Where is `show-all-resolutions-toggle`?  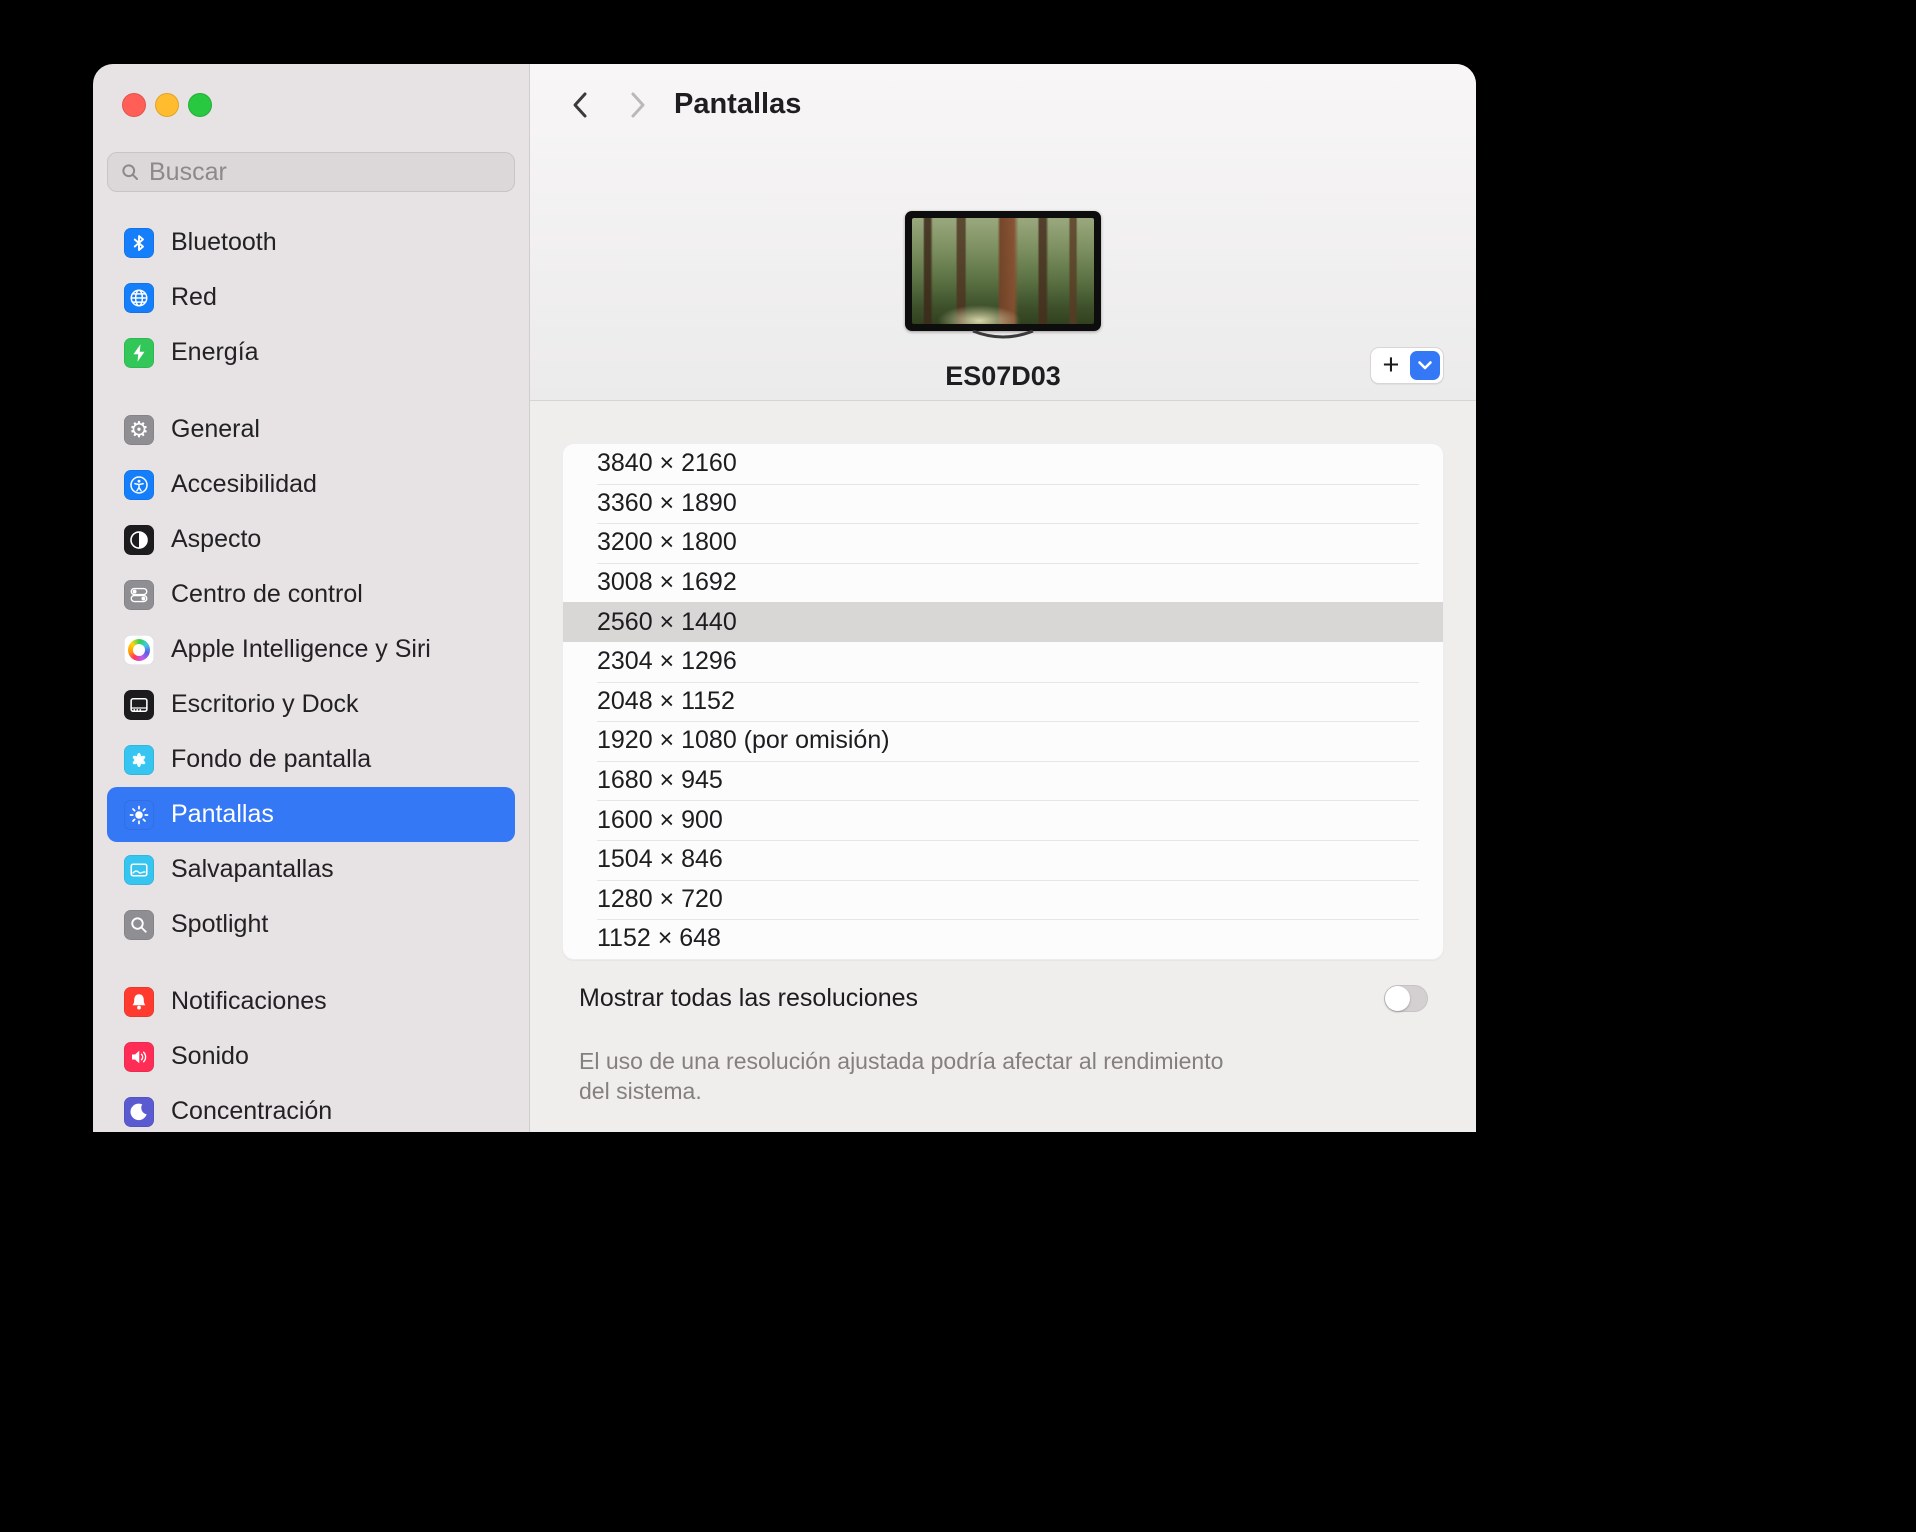 show-all-resolutions-toggle is located at coordinates (1406, 998).